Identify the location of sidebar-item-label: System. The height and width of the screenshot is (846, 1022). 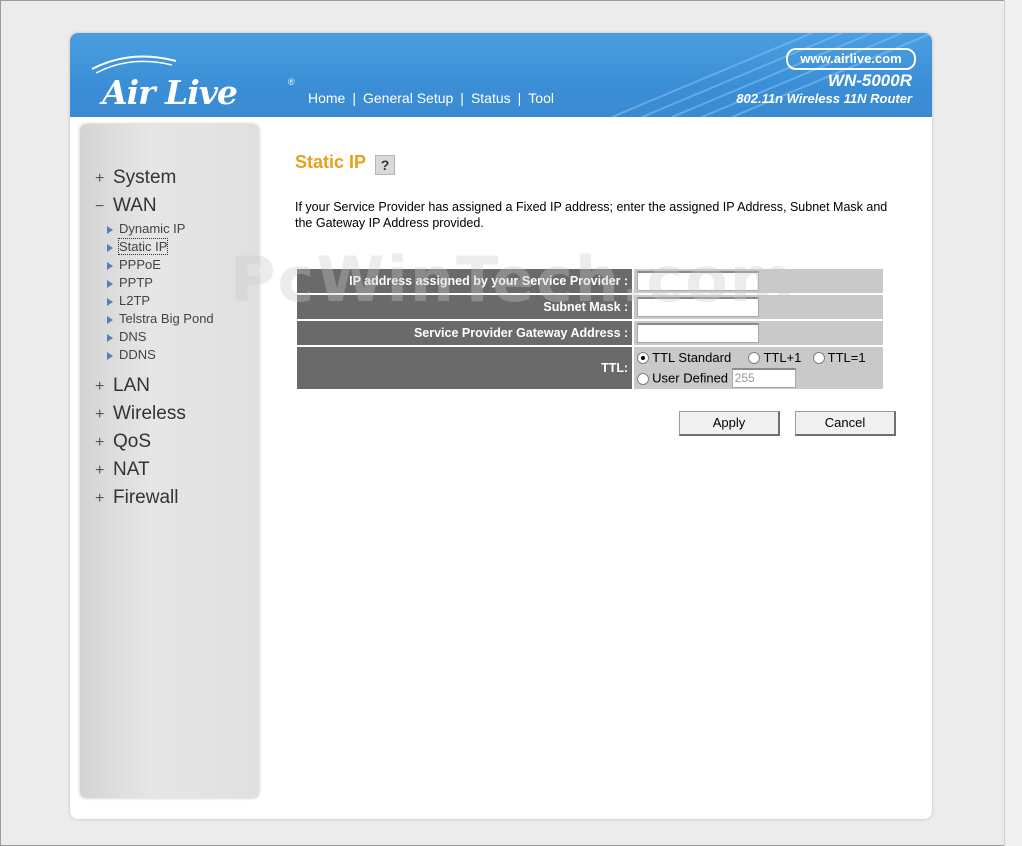
(145, 177).